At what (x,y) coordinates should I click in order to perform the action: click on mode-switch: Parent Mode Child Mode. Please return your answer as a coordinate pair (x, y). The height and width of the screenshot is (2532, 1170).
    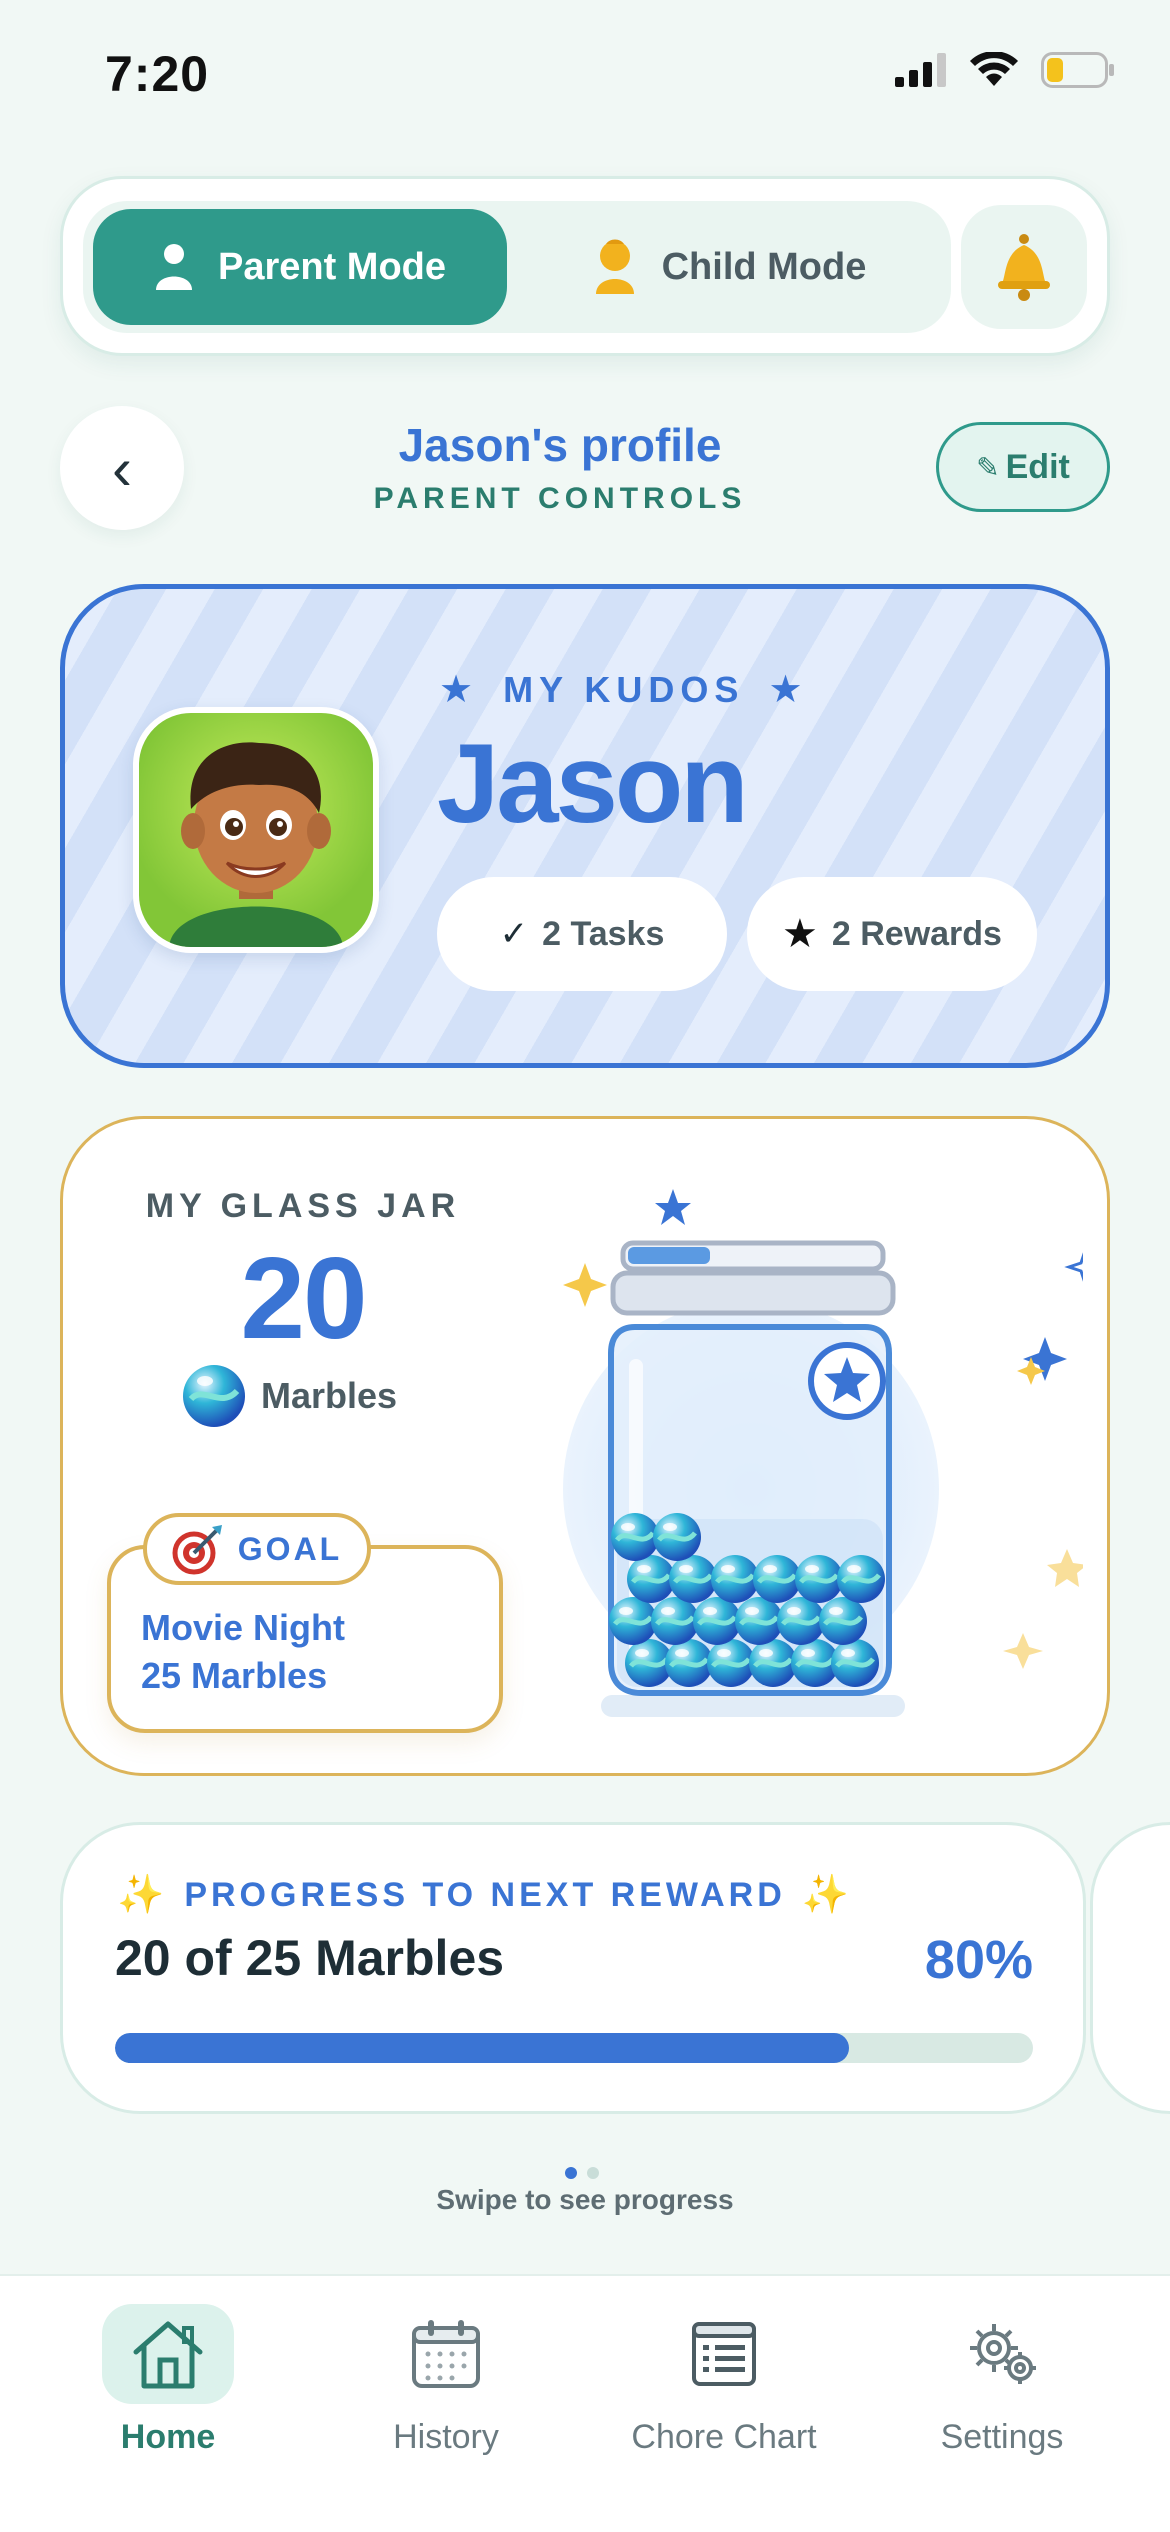
    Looking at the image, I should click on (585, 266).